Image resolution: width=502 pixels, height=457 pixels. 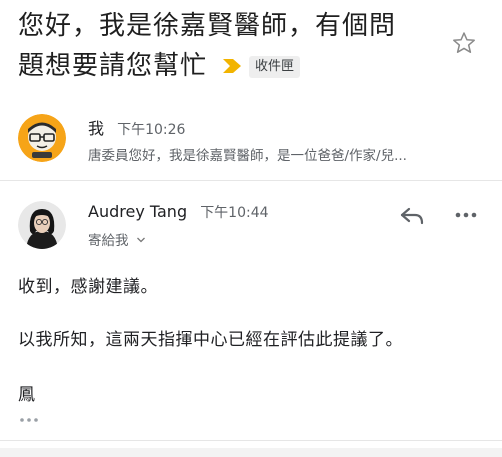 What do you see at coordinates (464, 43) in the screenshot?
I see `star-outline-icon` at bounding box center [464, 43].